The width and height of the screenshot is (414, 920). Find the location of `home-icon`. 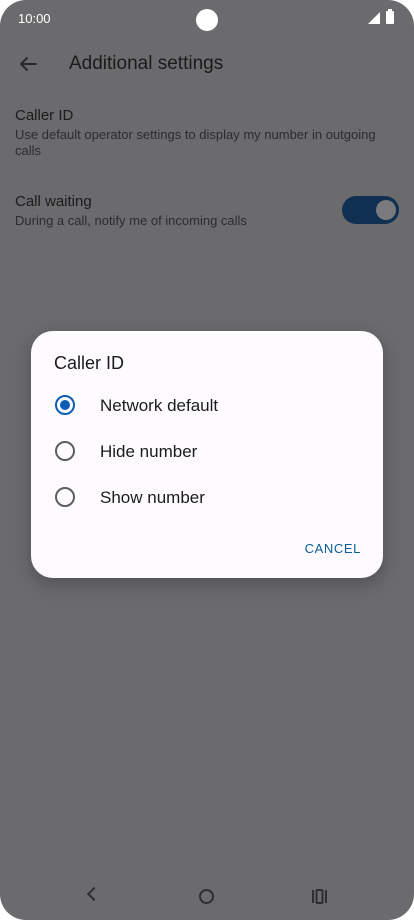

home-icon is located at coordinates (206, 896).